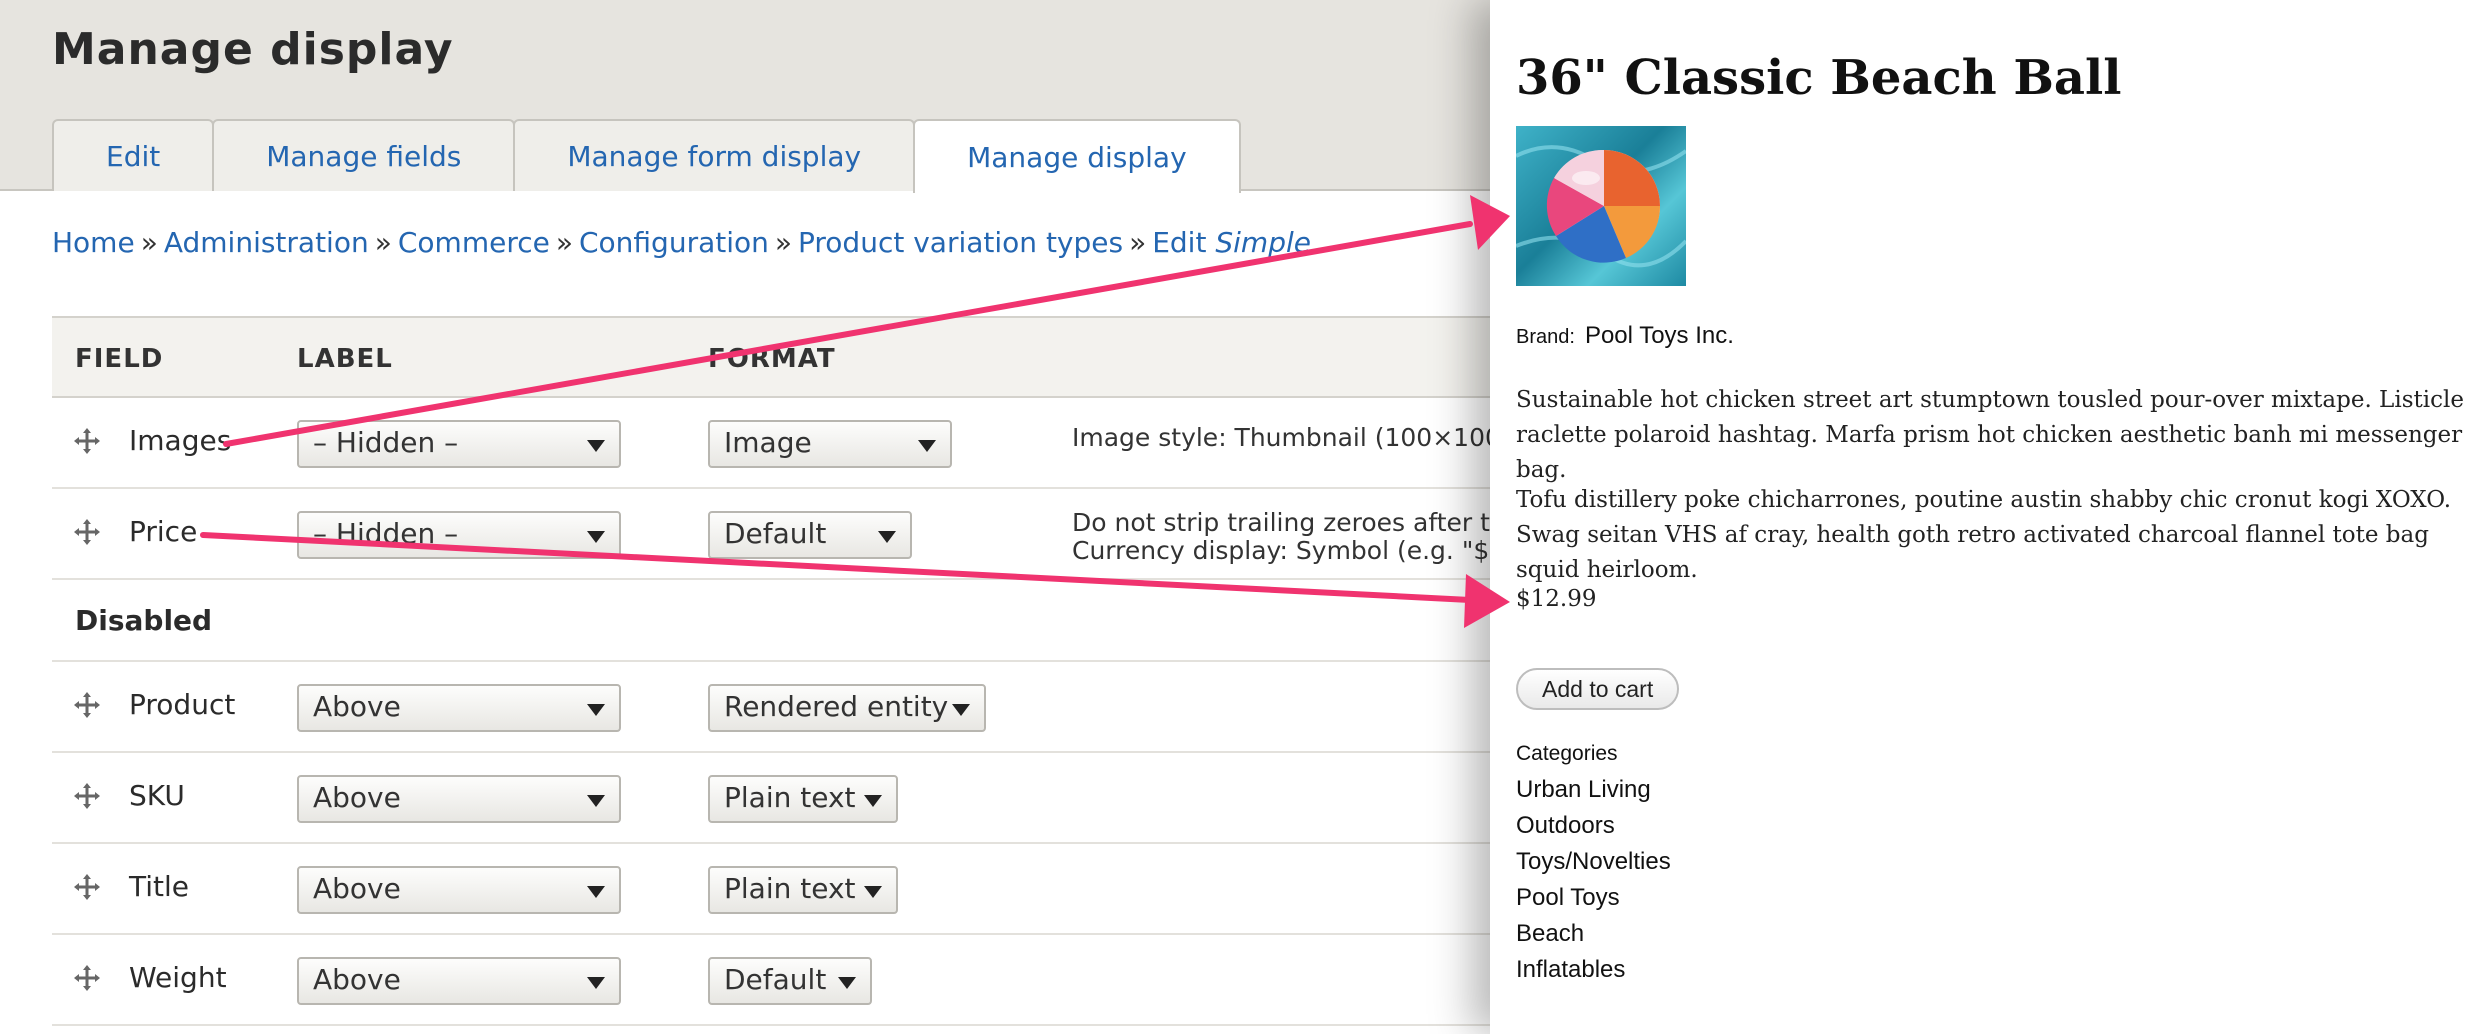  I want to click on tab-manage-display: Manage display, so click(1077, 156).